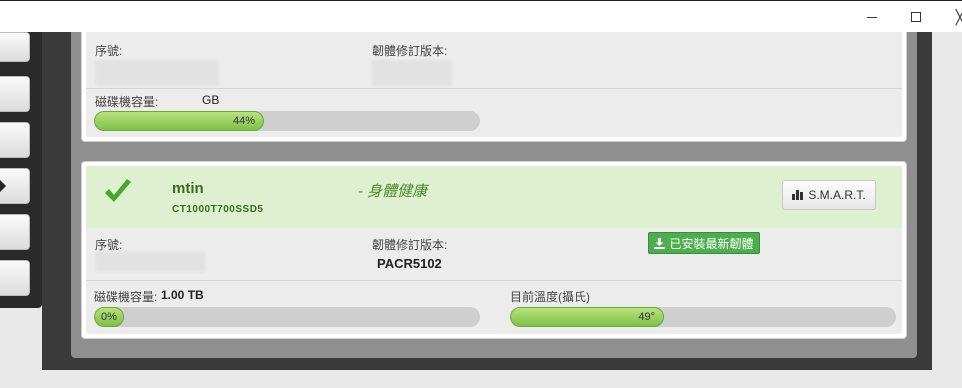  I want to click on usage-text: 0%, so click(109, 317).